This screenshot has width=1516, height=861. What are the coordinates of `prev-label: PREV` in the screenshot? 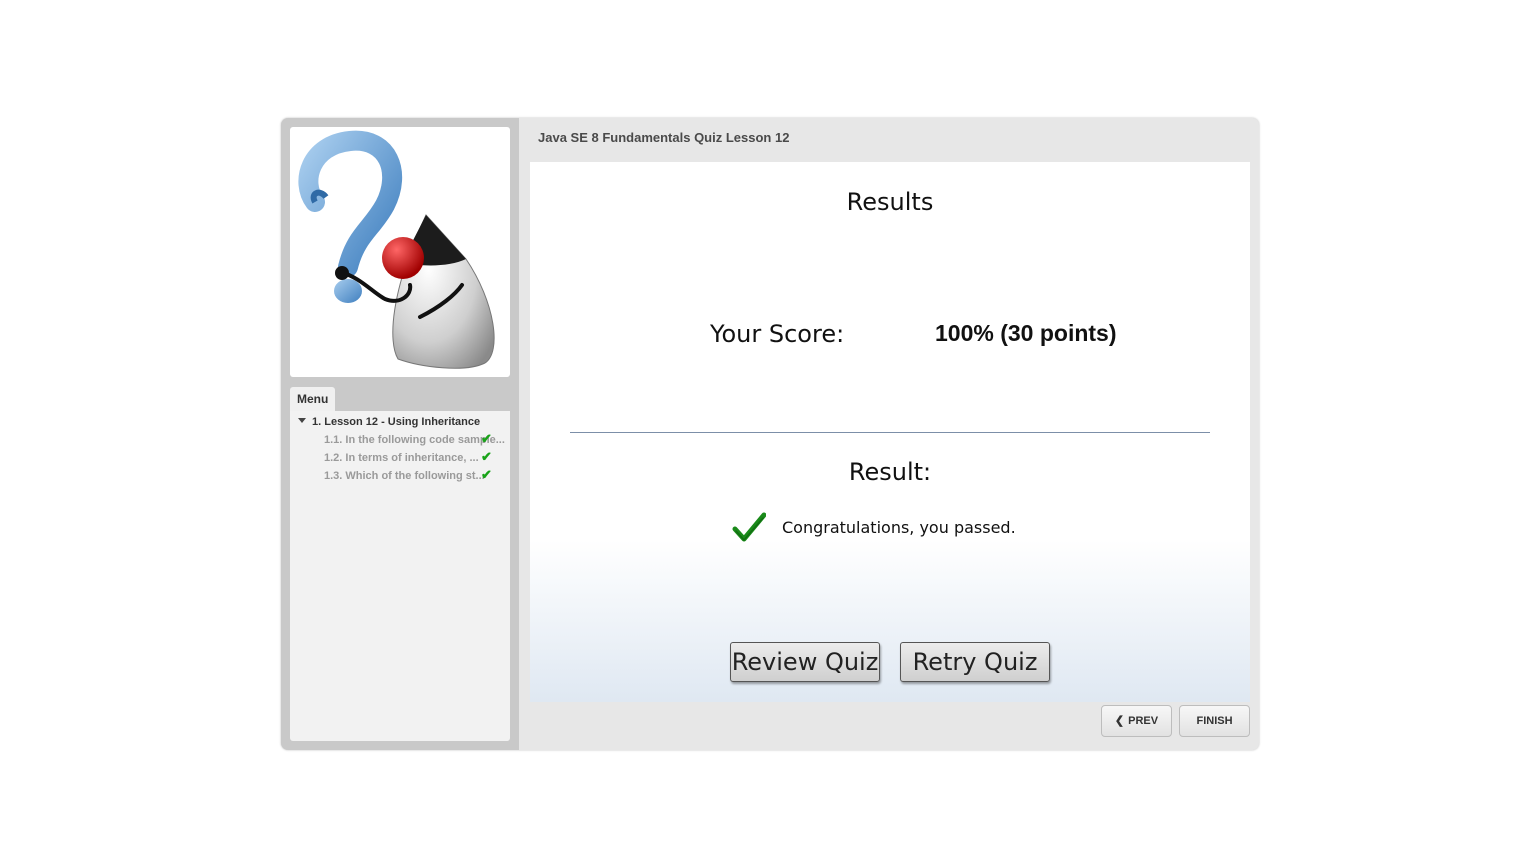 It's located at (1143, 721).